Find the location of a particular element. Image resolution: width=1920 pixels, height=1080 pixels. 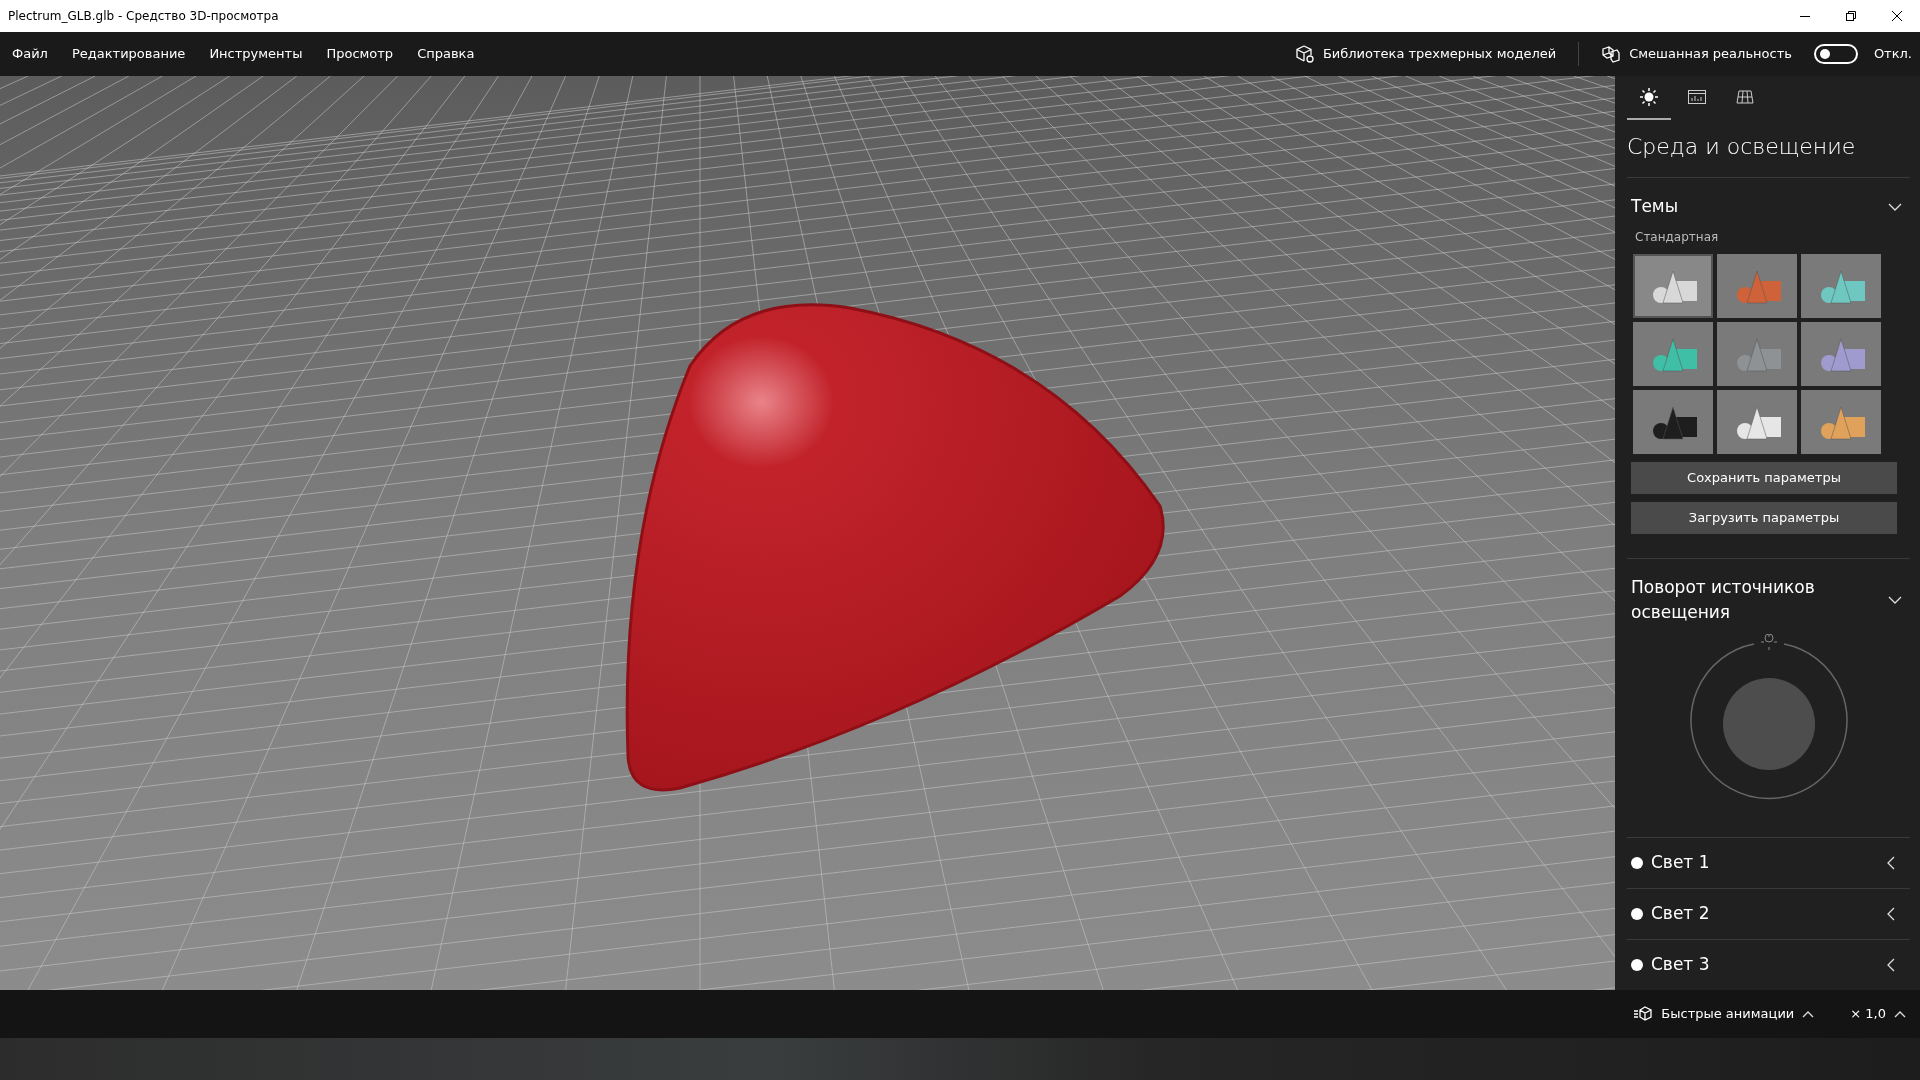

light-row: Свет 2 is located at coordinates (1768, 914).